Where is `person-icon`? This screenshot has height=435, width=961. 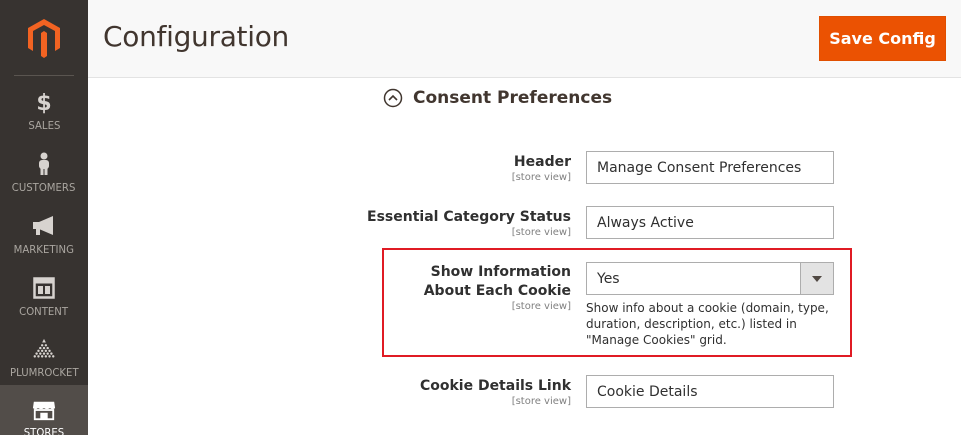
person-icon is located at coordinates (44, 164).